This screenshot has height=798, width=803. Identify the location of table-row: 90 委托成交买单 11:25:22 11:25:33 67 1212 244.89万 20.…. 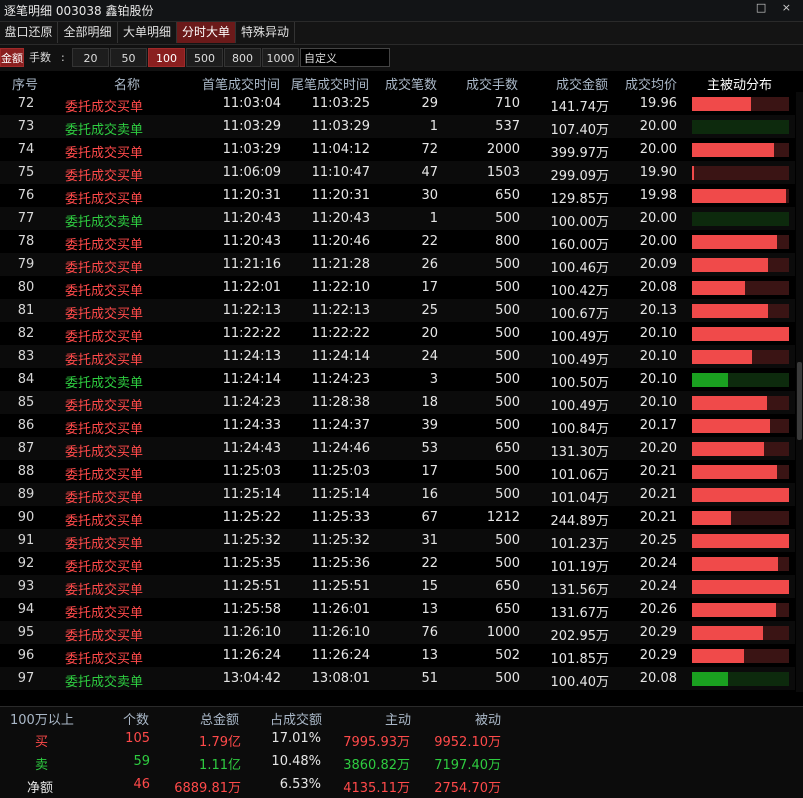
(397, 517).